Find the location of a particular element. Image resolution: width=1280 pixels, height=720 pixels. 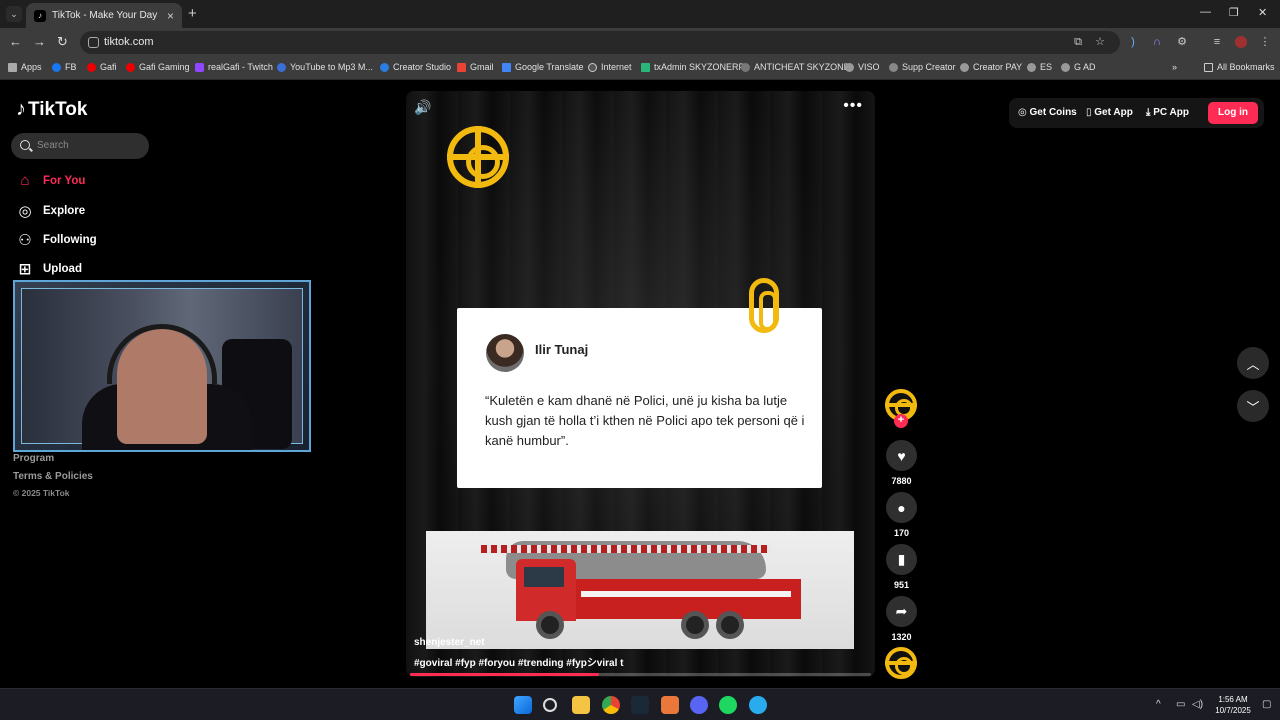

restore-icon: ❐ is located at coordinates (1234, 12).